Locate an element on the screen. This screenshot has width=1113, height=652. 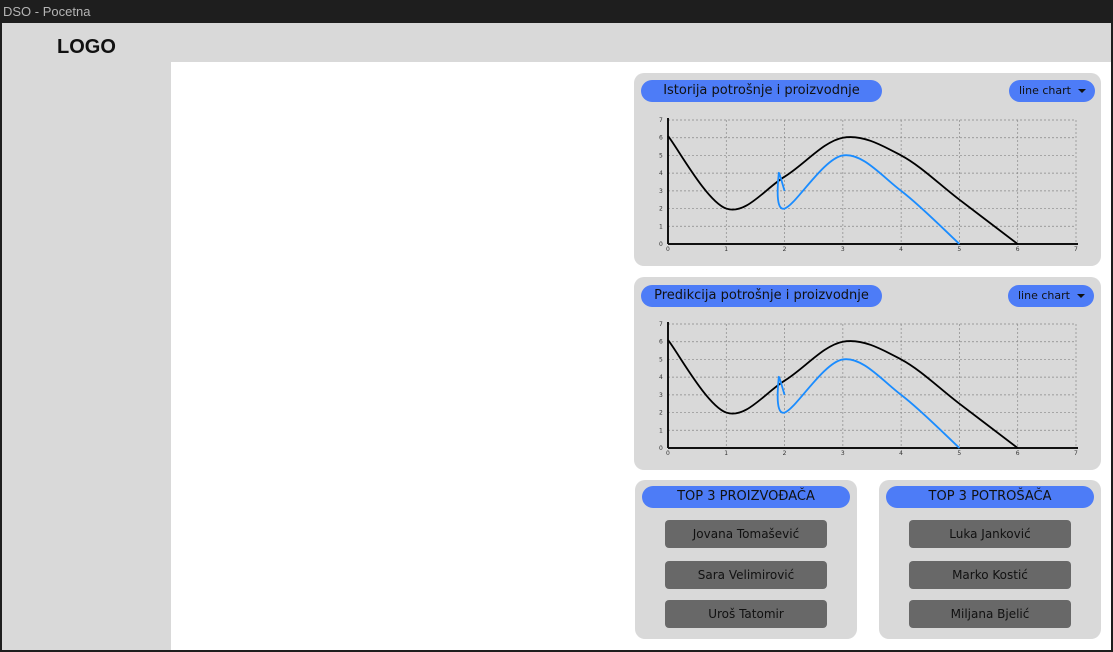
top-consumers-title: TOP 3 POTROŠAČA is located at coordinates (990, 497).